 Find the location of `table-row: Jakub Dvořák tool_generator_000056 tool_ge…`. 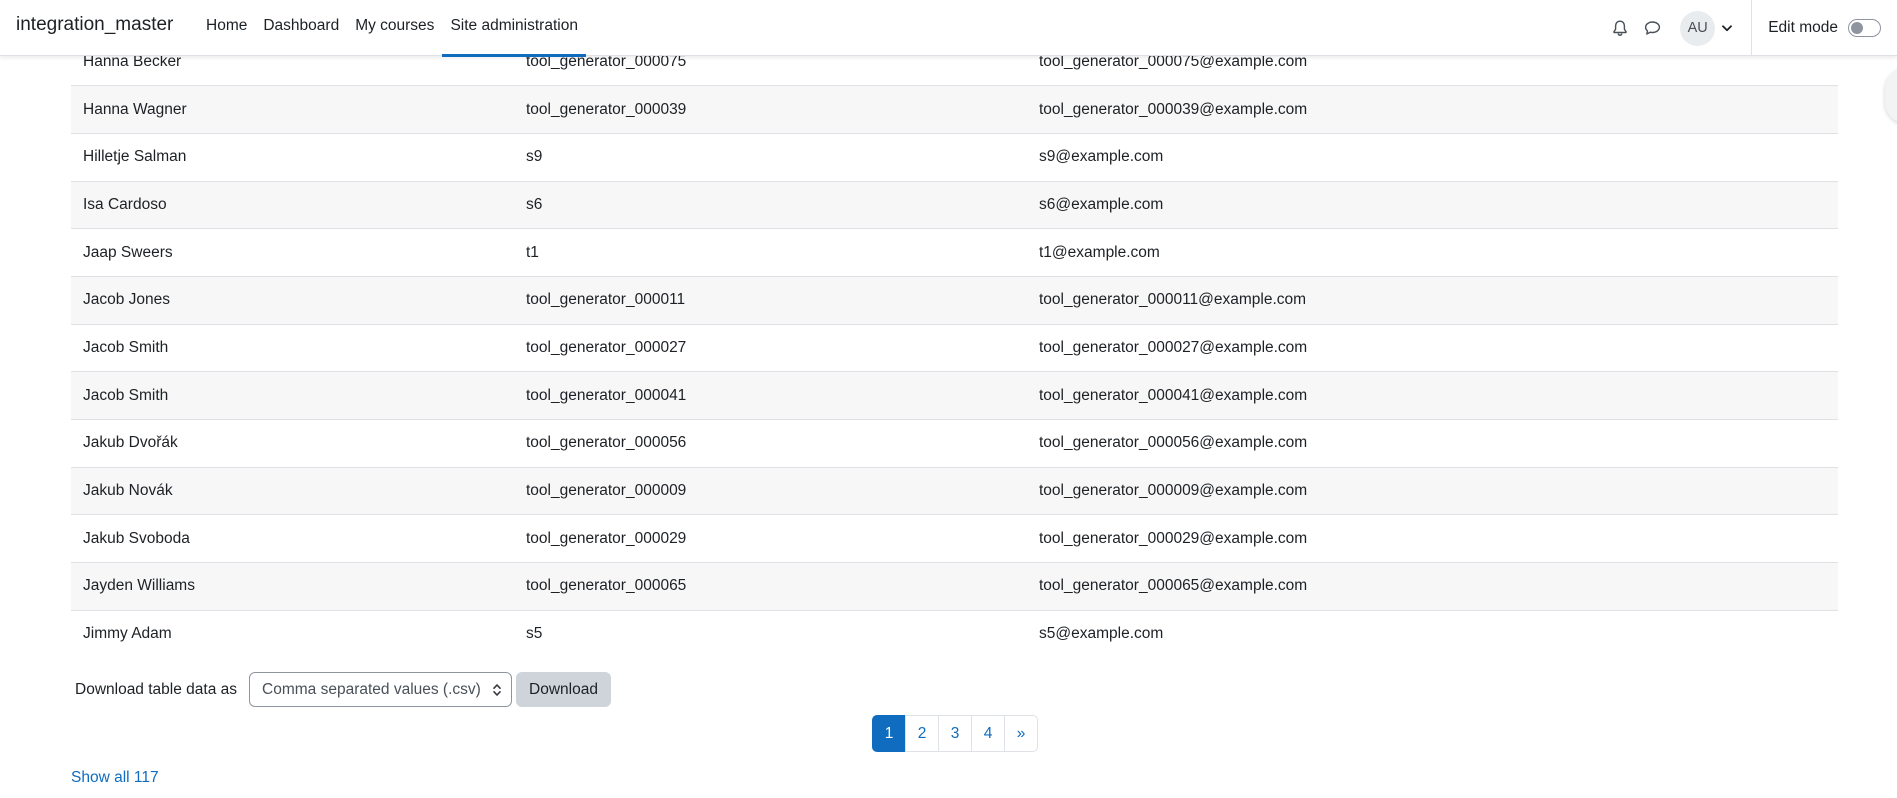

table-row: Jakub Dvořák tool_generator_000056 tool_ge… is located at coordinates (954, 443).